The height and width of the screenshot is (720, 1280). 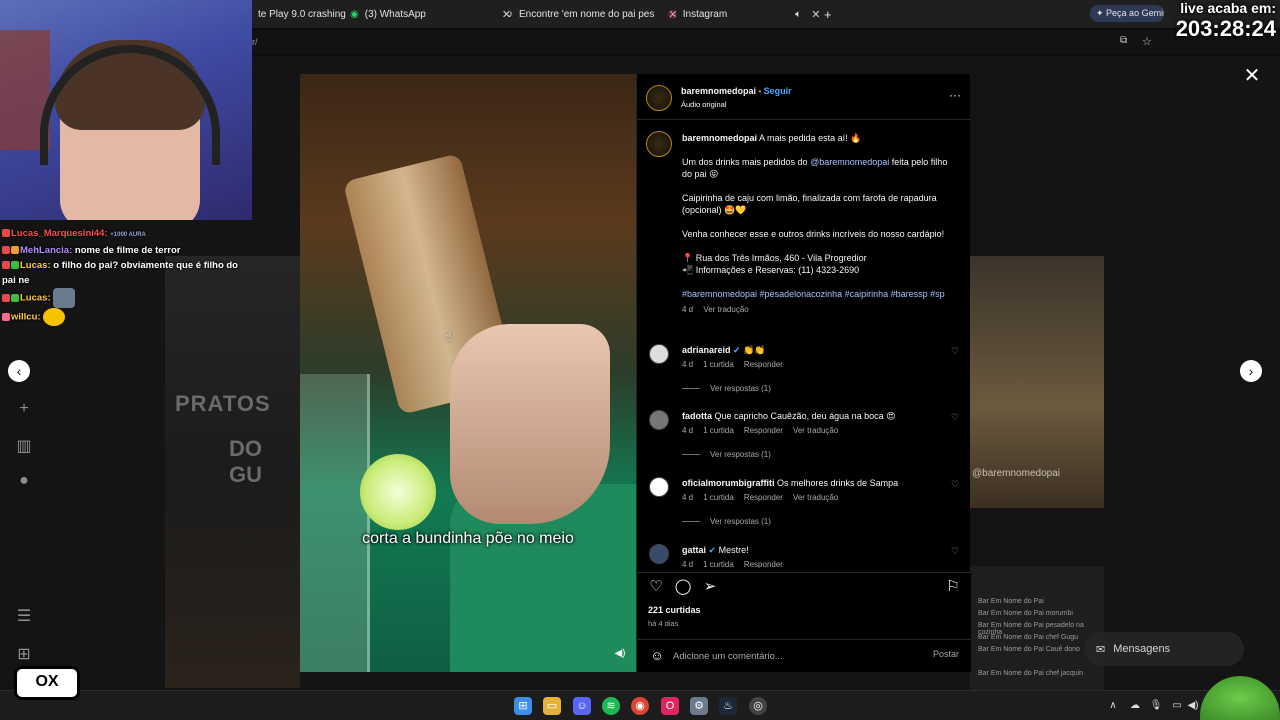 I want to click on close-modal-button: ✕, so click(x=1252, y=76).